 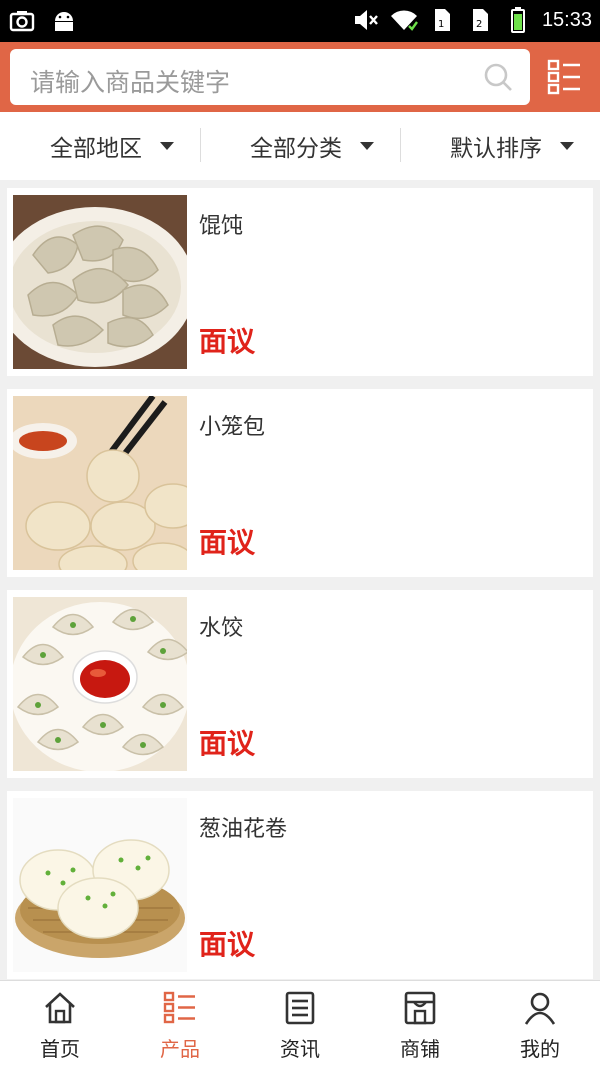 I want to click on android-icon, so click(x=64, y=21).